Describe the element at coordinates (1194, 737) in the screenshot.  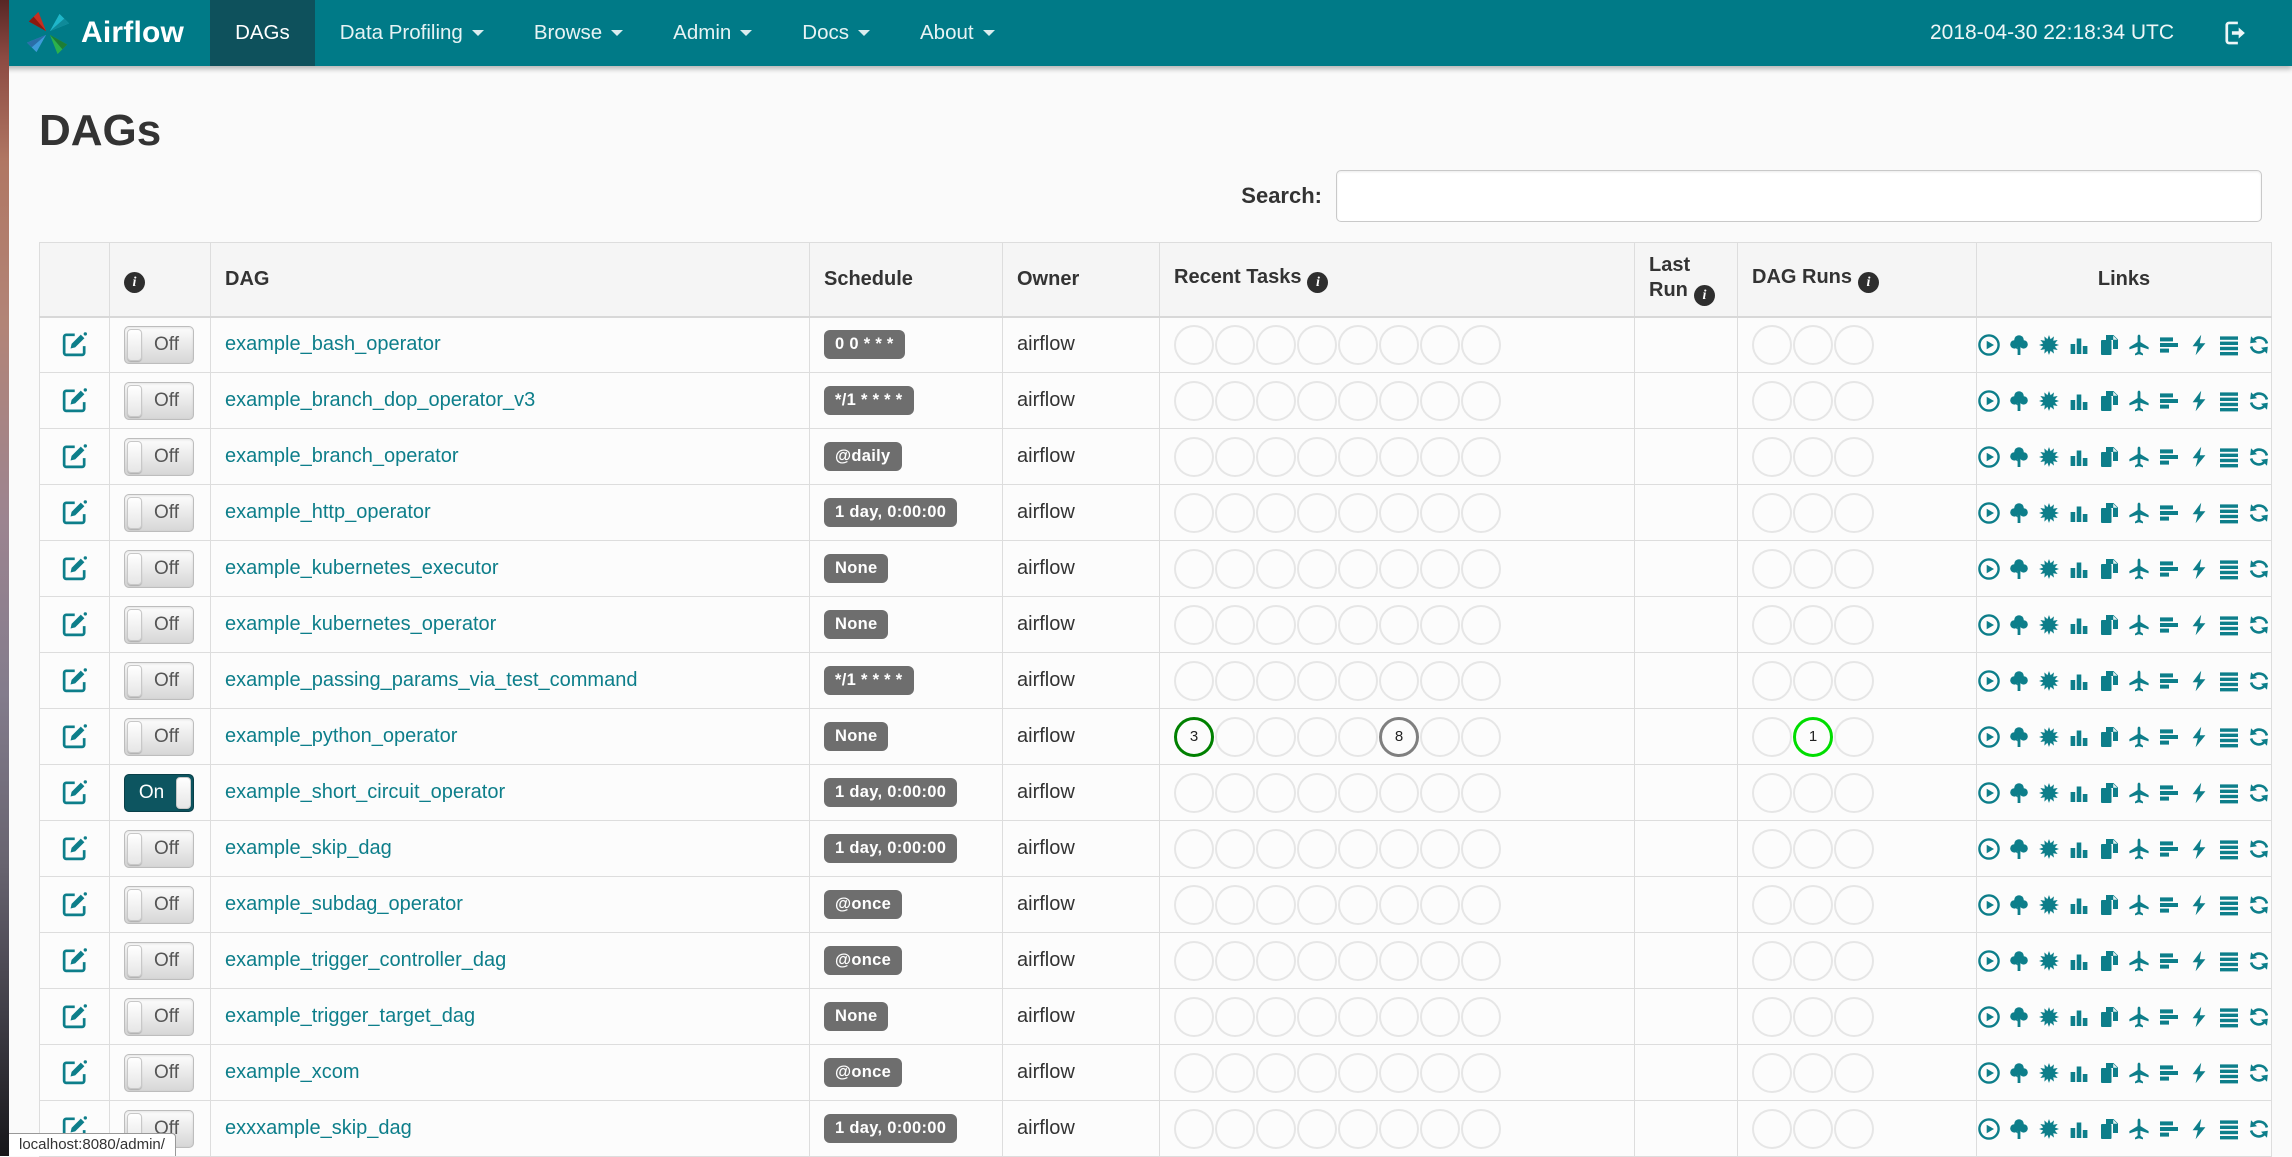
I see `task-state-circle: 3` at that location.